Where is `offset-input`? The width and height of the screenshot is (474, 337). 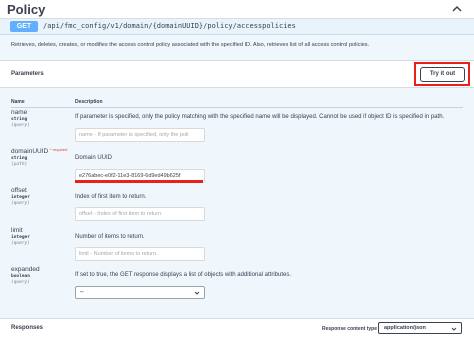 offset-input is located at coordinates (140, 214).